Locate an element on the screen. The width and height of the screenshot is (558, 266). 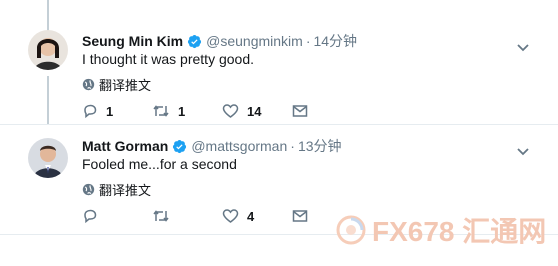
tweet-header: Seung Min Kim @seungminkim · 14分钟 is located at coordinates (219, 41).